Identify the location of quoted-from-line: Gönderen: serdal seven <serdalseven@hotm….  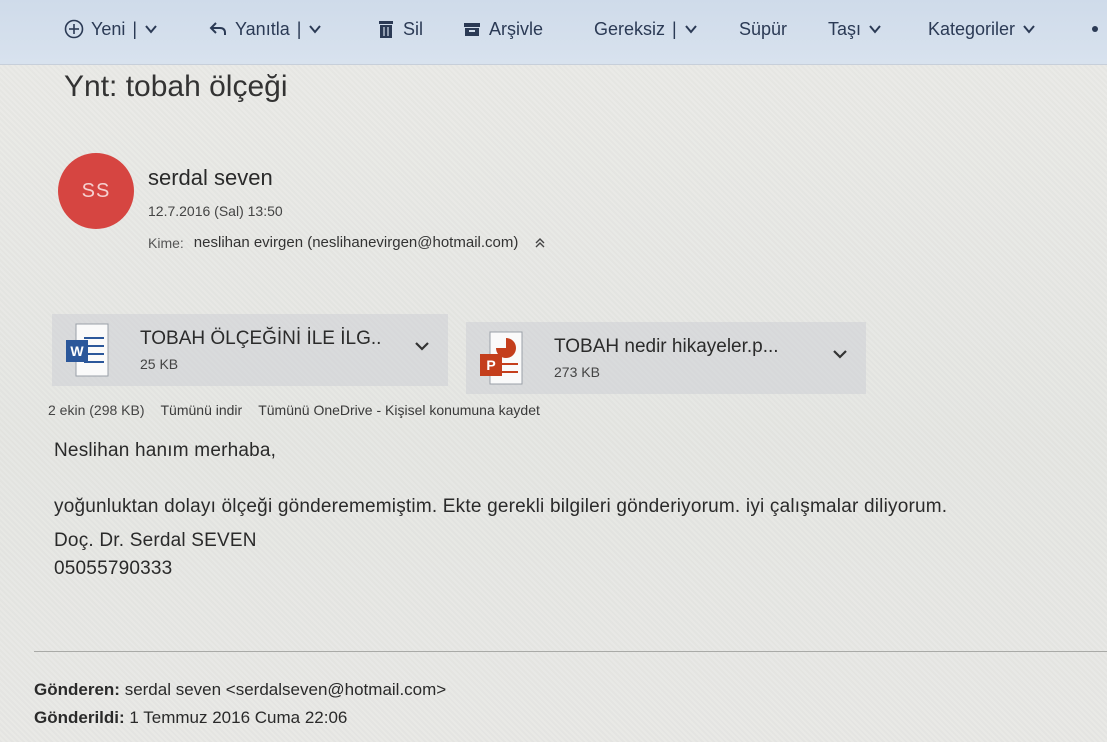
(240, 690).